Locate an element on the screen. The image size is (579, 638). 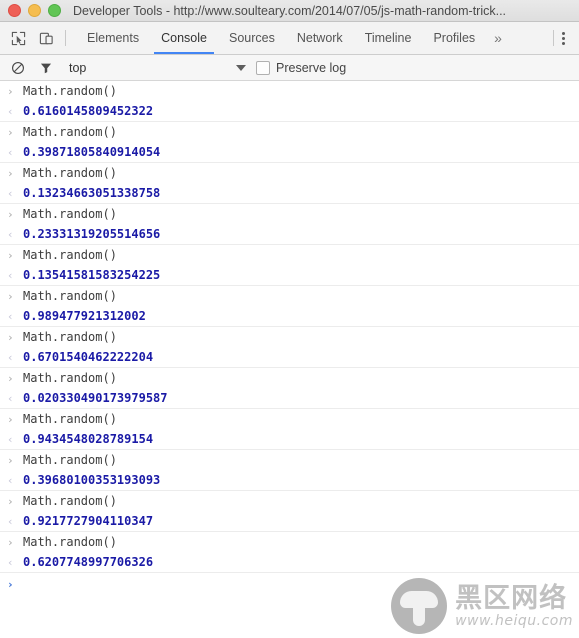
console-output-value: 0.13541581583254225 is located at coordinates (92, 275).